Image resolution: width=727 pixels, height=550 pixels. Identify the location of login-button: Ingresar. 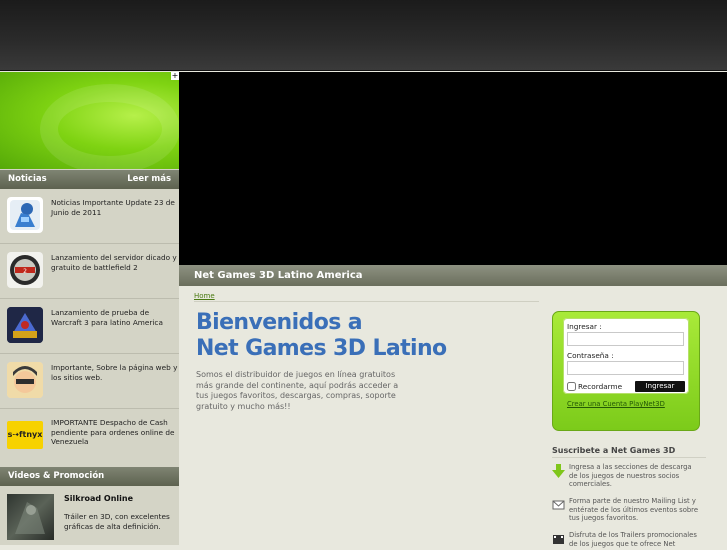
(660, 386).